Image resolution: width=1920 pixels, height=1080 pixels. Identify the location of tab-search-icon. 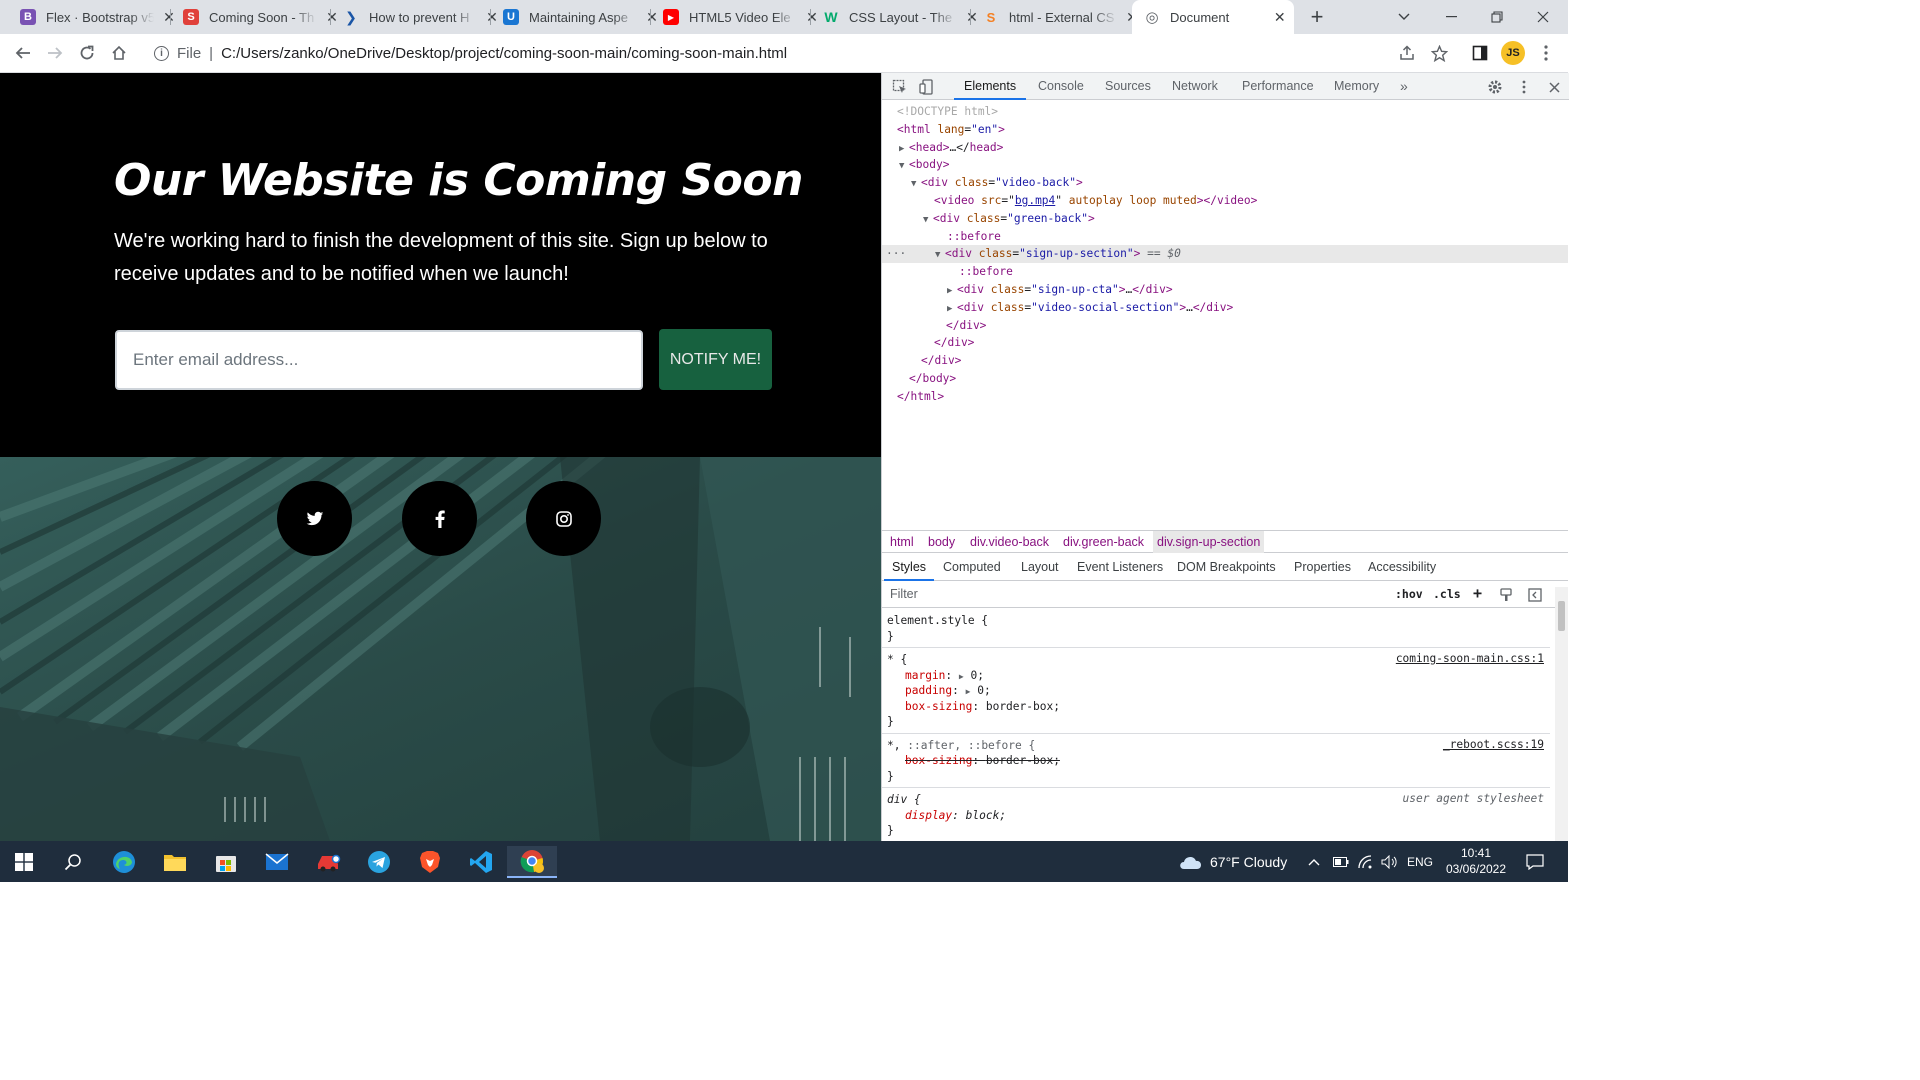
(1404, 17).